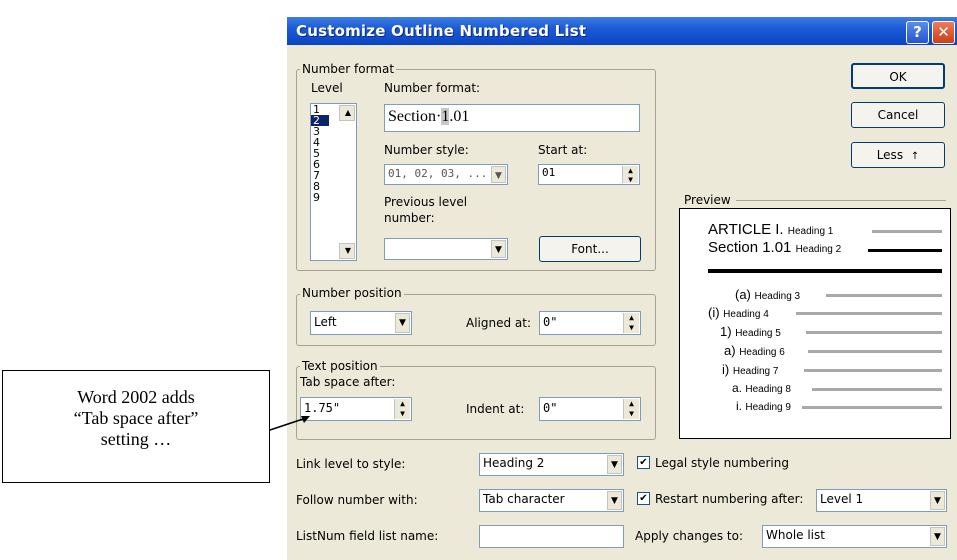 The height and width of the screenshot is (560, 957). Describe the element at coordinates (550, 322) in the screenshot. I see `aligned-at-value: 0"` at that location.